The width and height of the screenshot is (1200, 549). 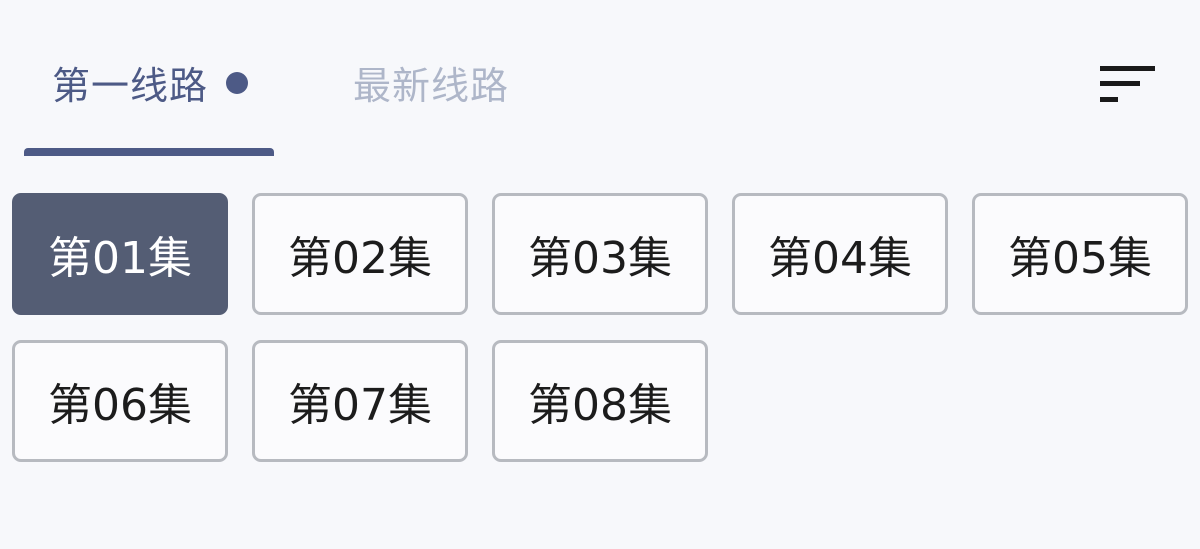 I want to click on episode-button-01: 第01集, so click(x=120, y=254).